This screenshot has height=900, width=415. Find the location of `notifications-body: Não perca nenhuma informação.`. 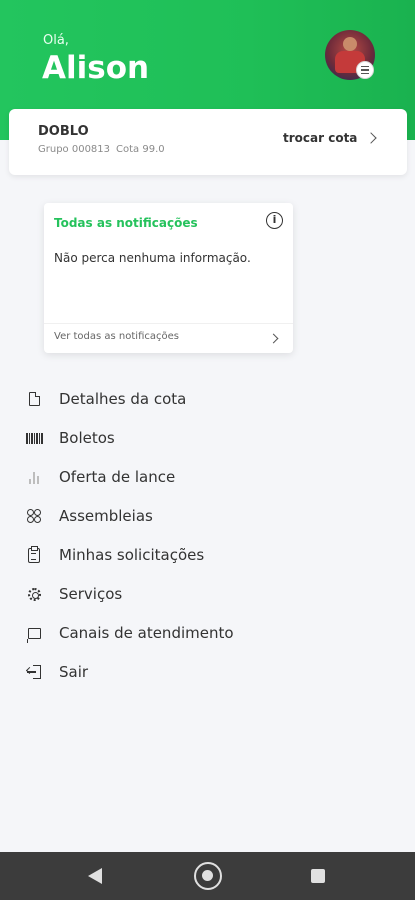

notifications-body: Não perca nenhuma informação. is located at coordinates (152, 258).